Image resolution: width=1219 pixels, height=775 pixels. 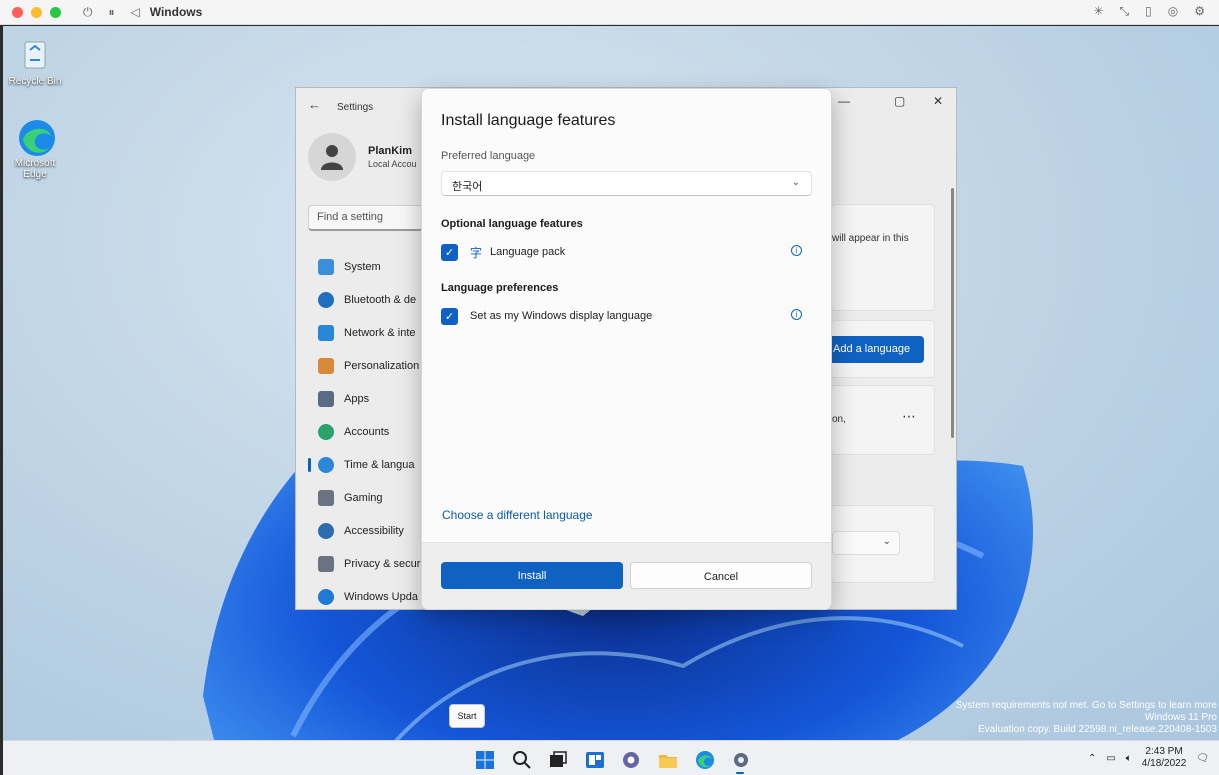 I want to click on teams-chat-icon, so click(x=631, y=760).